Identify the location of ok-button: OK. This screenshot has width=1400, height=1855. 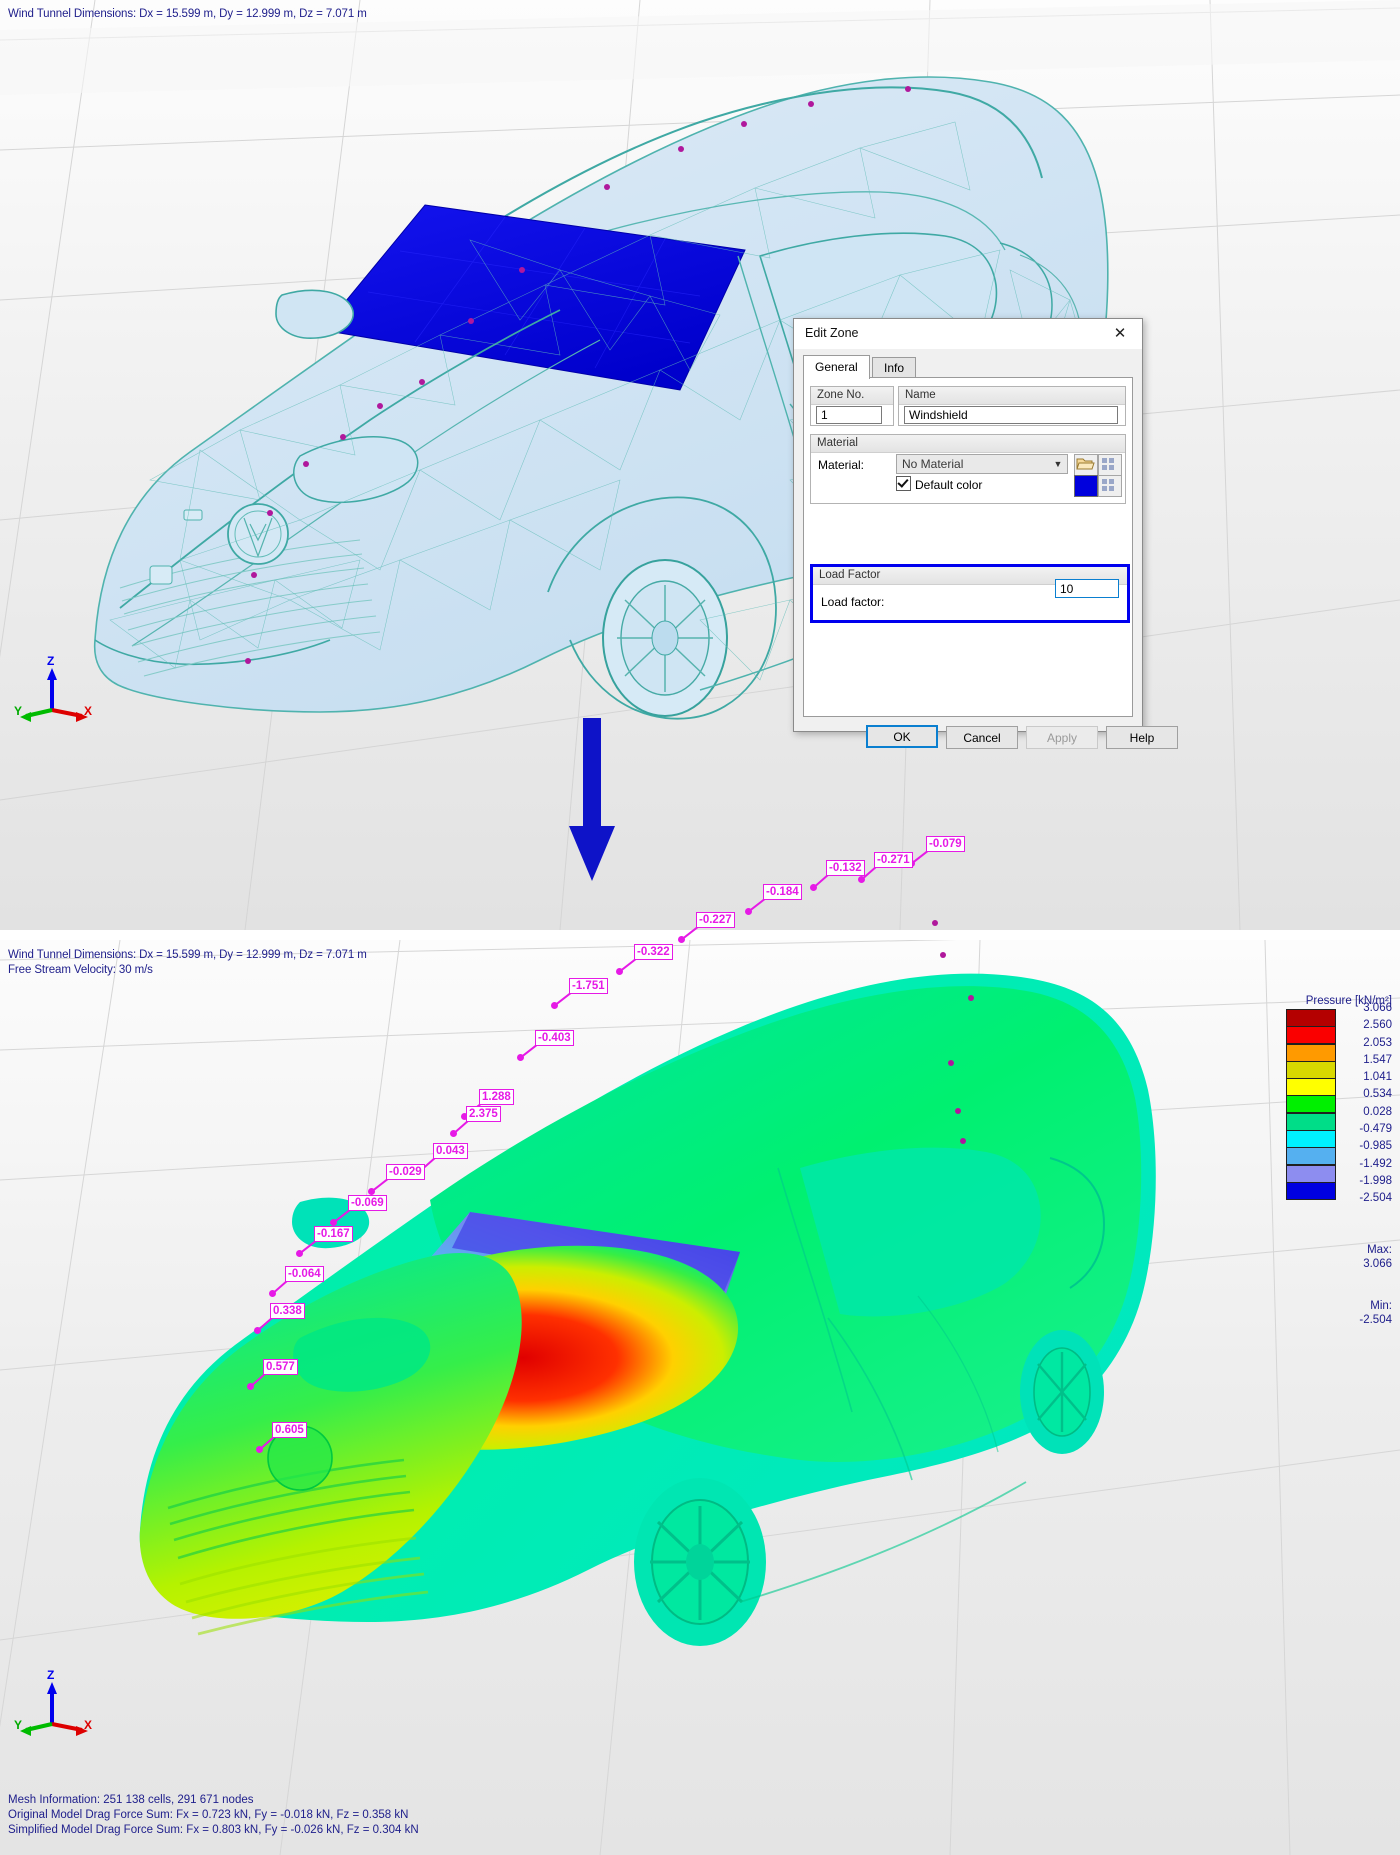
(902, 736).